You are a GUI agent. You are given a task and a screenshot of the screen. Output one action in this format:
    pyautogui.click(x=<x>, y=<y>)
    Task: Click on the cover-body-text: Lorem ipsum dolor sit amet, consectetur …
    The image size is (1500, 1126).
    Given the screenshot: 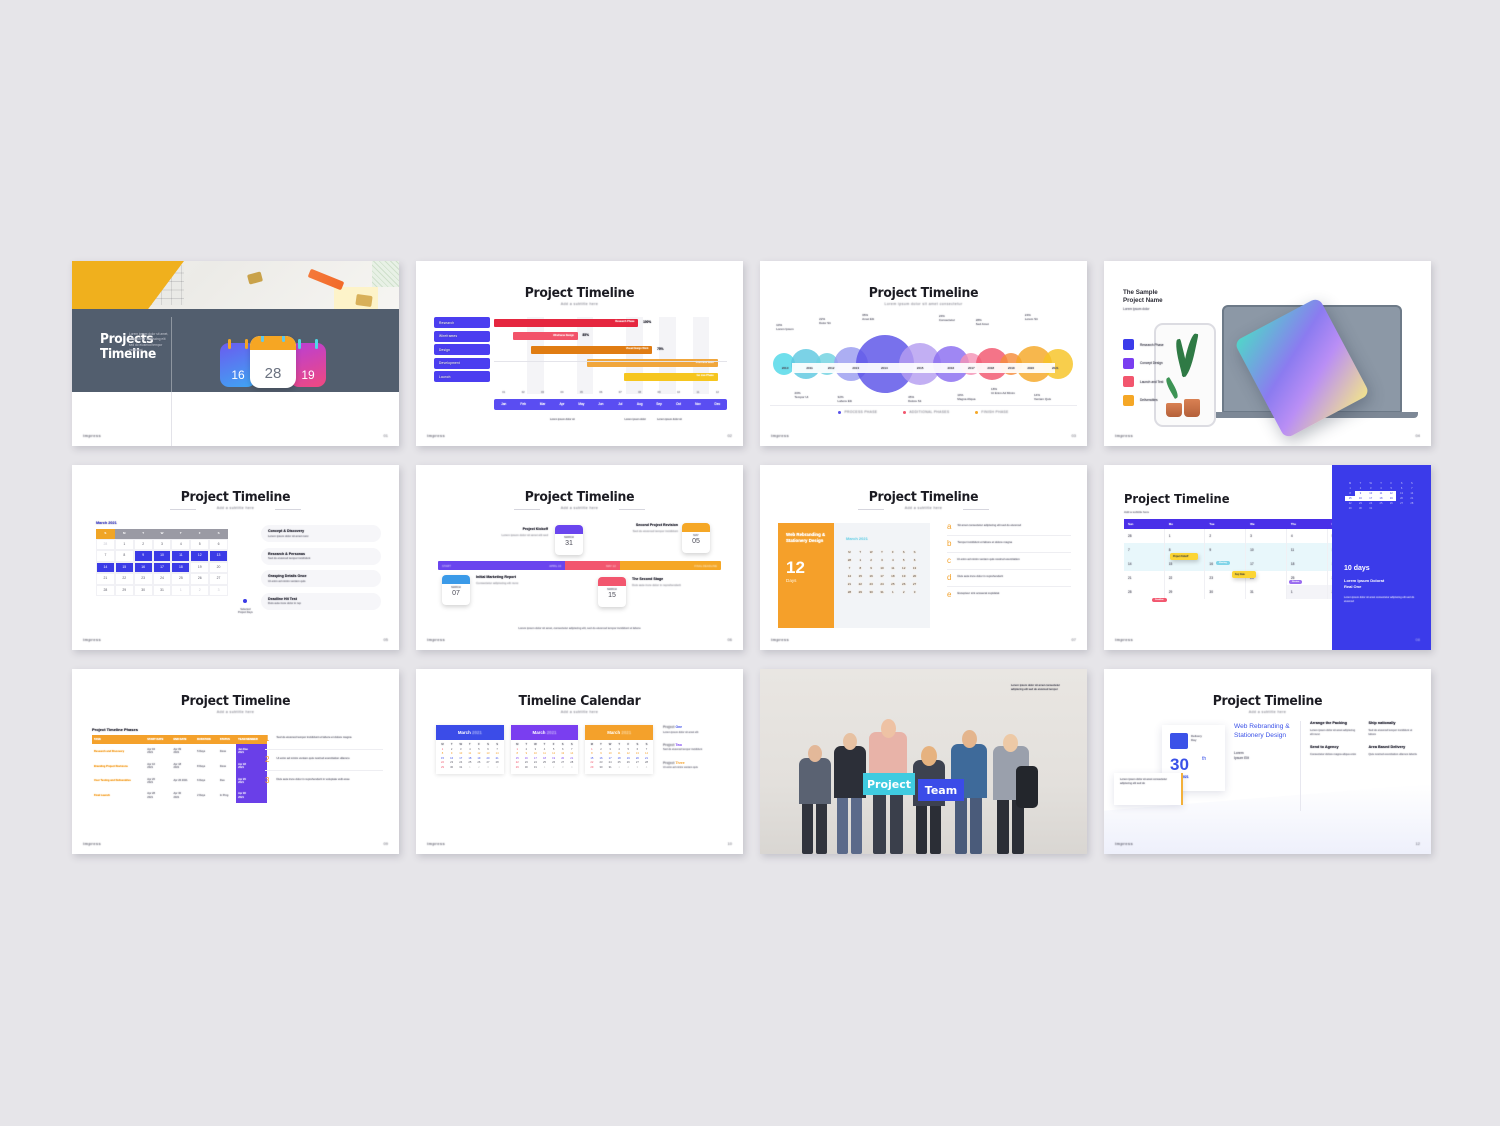 What is the action you would take?
    pyautogui.click(x=149, y=342)
    